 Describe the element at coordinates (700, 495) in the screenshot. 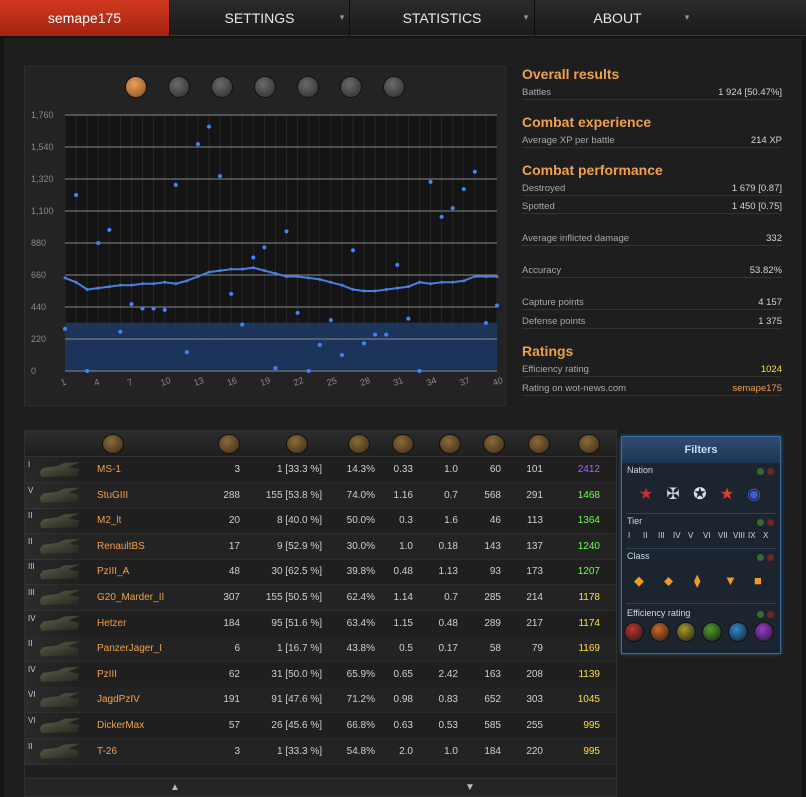

I see `usa-star-icon: ✪` at that location.